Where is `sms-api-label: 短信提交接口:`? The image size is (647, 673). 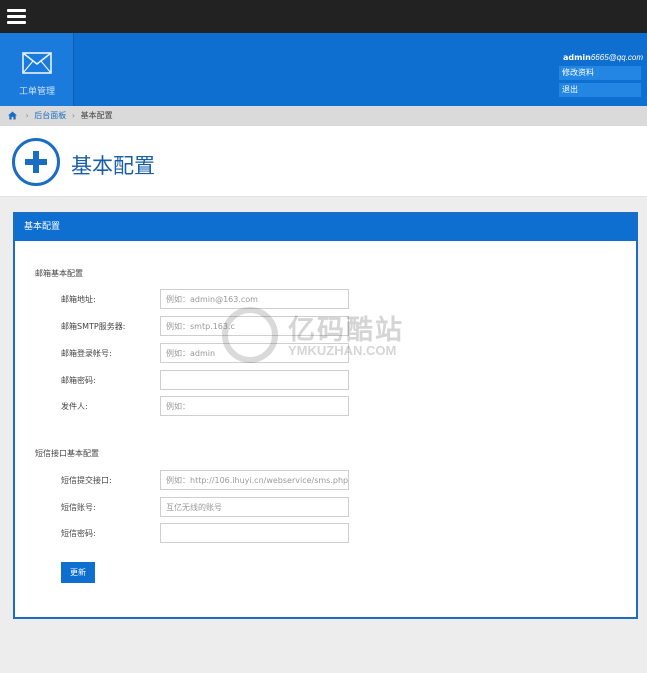
sms-api-label: 短信提交接口: is located at coordinates (86, 480).